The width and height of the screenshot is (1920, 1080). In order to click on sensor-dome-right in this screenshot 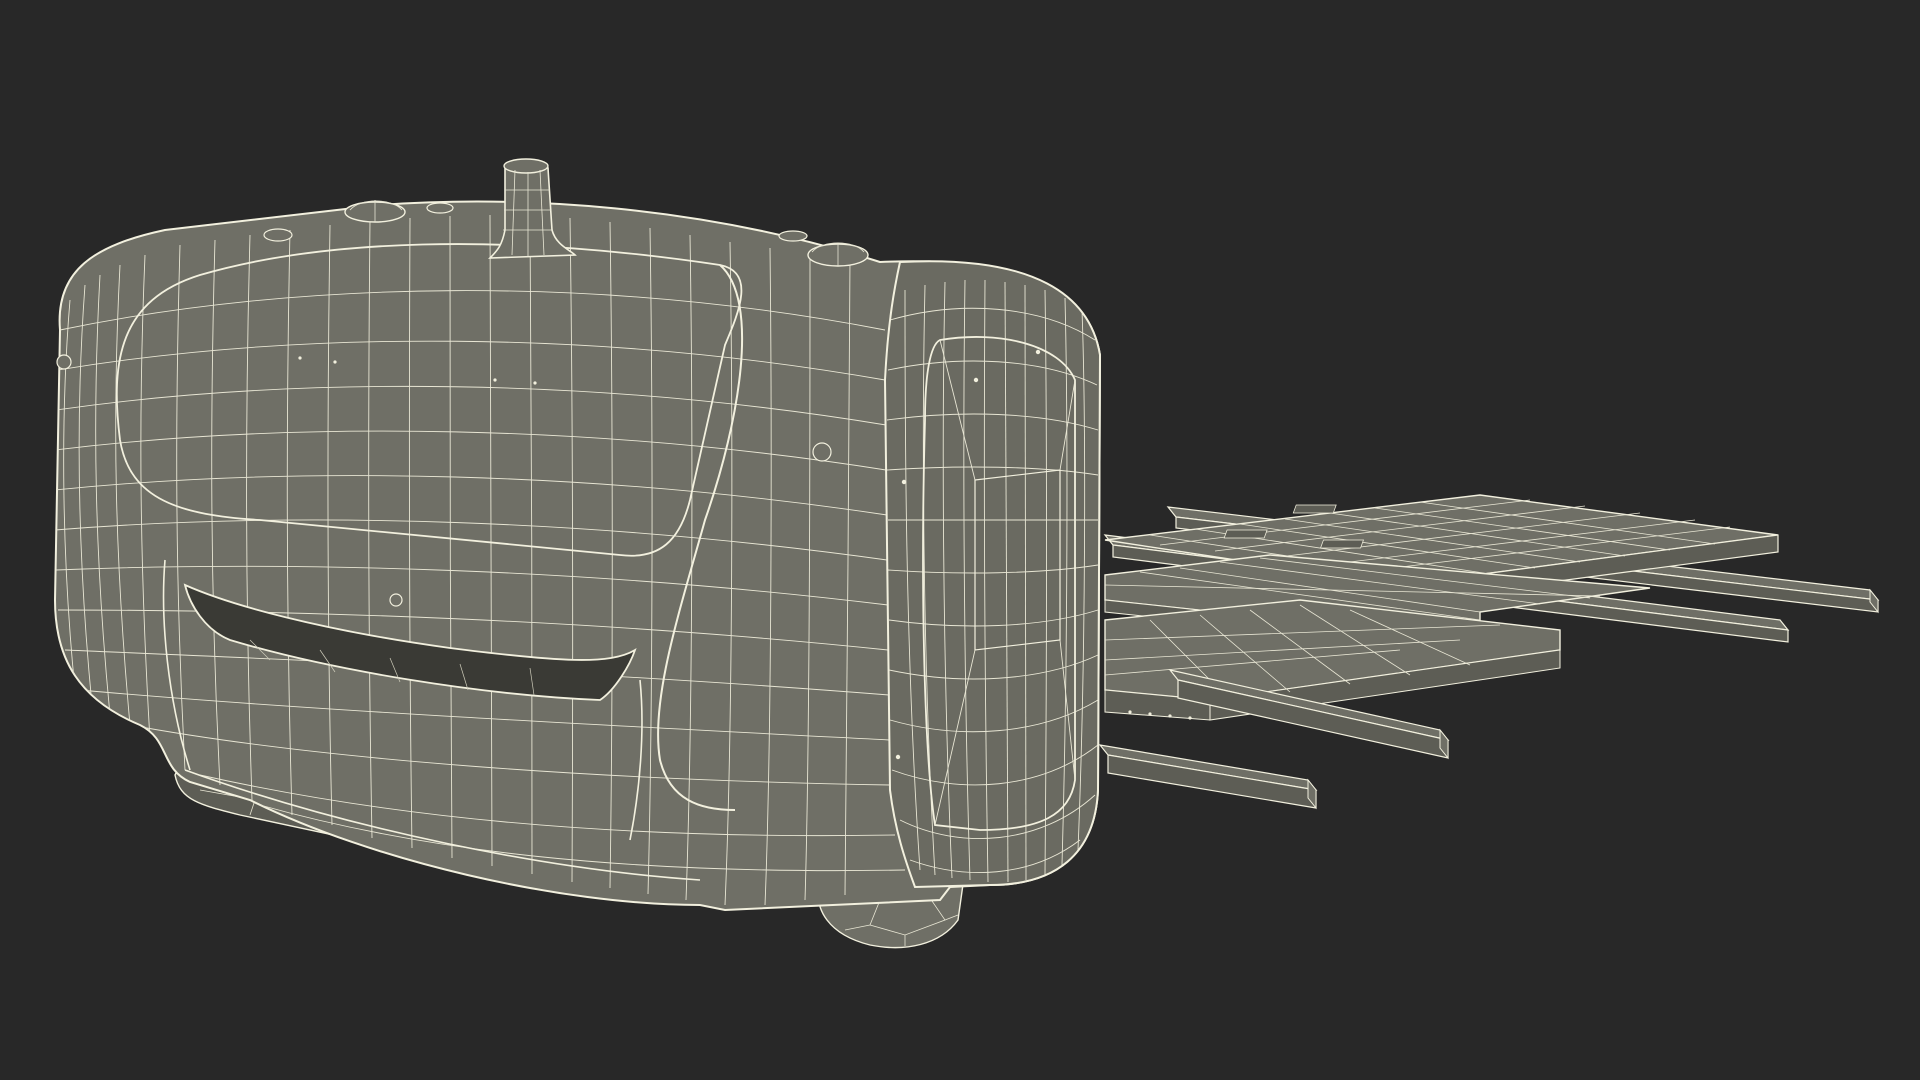, I will do `click(838, 254)`.